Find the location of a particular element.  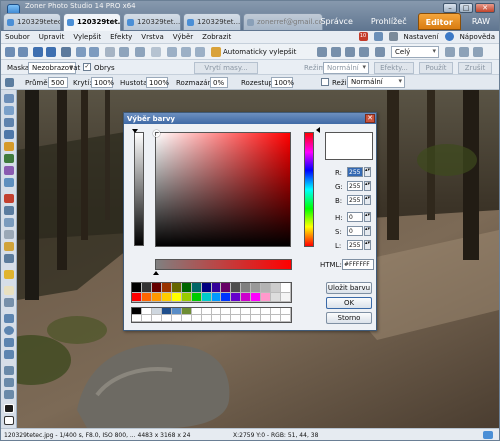

mode-checkbox is located at coordinates (325, 82).